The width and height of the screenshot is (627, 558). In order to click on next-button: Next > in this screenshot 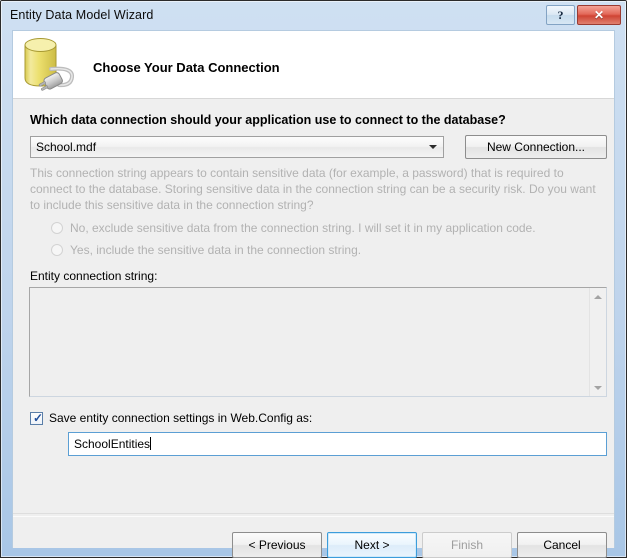, I will do `click(372, 545)`.